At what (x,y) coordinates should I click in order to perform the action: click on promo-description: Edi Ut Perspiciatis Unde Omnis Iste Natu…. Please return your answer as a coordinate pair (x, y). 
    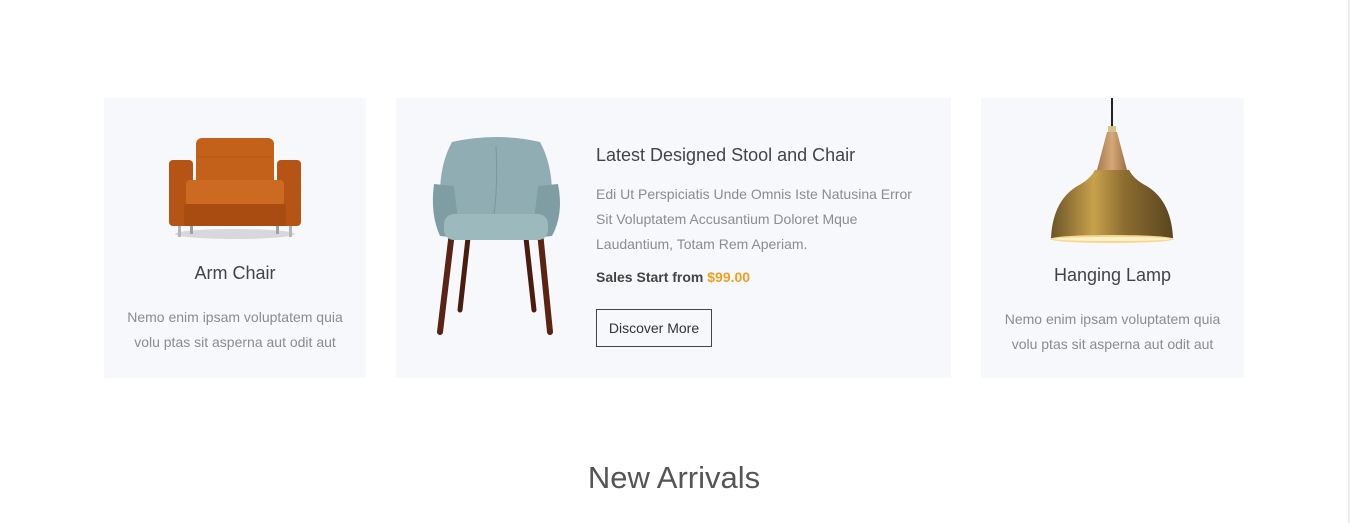
    Looking at the image, I should click on (754, 219).